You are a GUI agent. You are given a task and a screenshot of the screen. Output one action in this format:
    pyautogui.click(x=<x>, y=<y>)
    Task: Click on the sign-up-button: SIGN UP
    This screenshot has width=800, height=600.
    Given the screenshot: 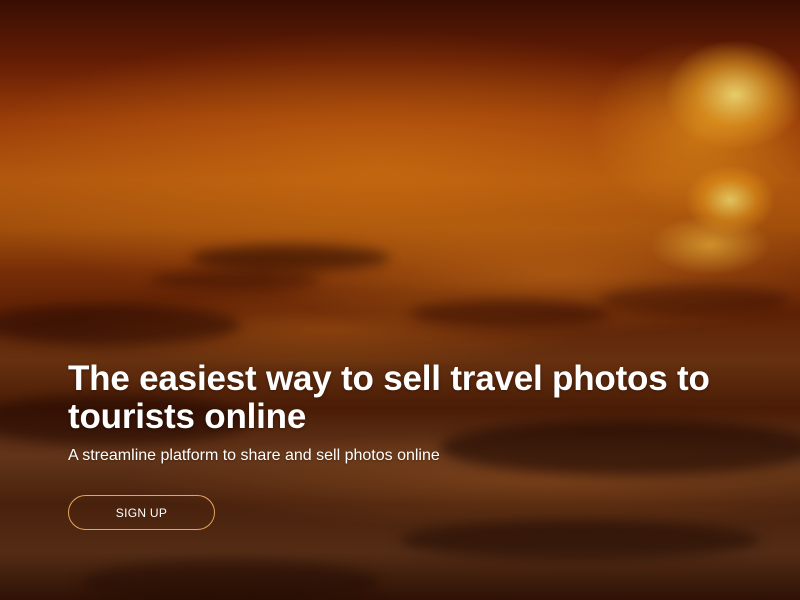 What is the action you would take?
    pyautogui.click(x=141, y=512)
    